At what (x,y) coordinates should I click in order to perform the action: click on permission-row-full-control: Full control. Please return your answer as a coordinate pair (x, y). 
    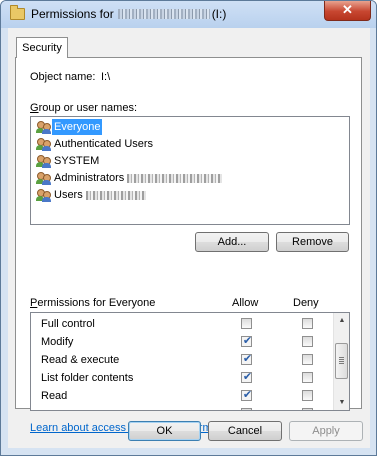
    Looking at the image, I should click on (181, 324).